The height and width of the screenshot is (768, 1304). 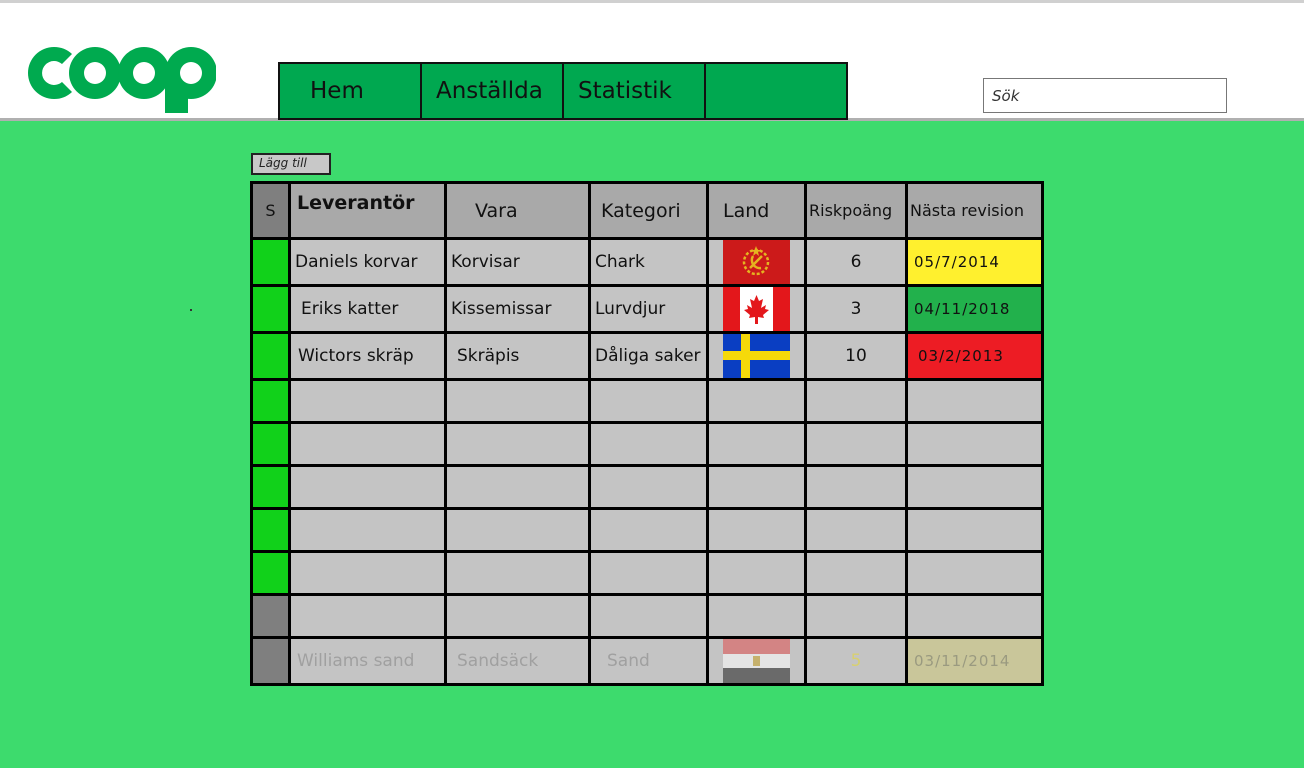 I want to click on col-riskpoang: Riskpoäng, so click(x=856, y=210).